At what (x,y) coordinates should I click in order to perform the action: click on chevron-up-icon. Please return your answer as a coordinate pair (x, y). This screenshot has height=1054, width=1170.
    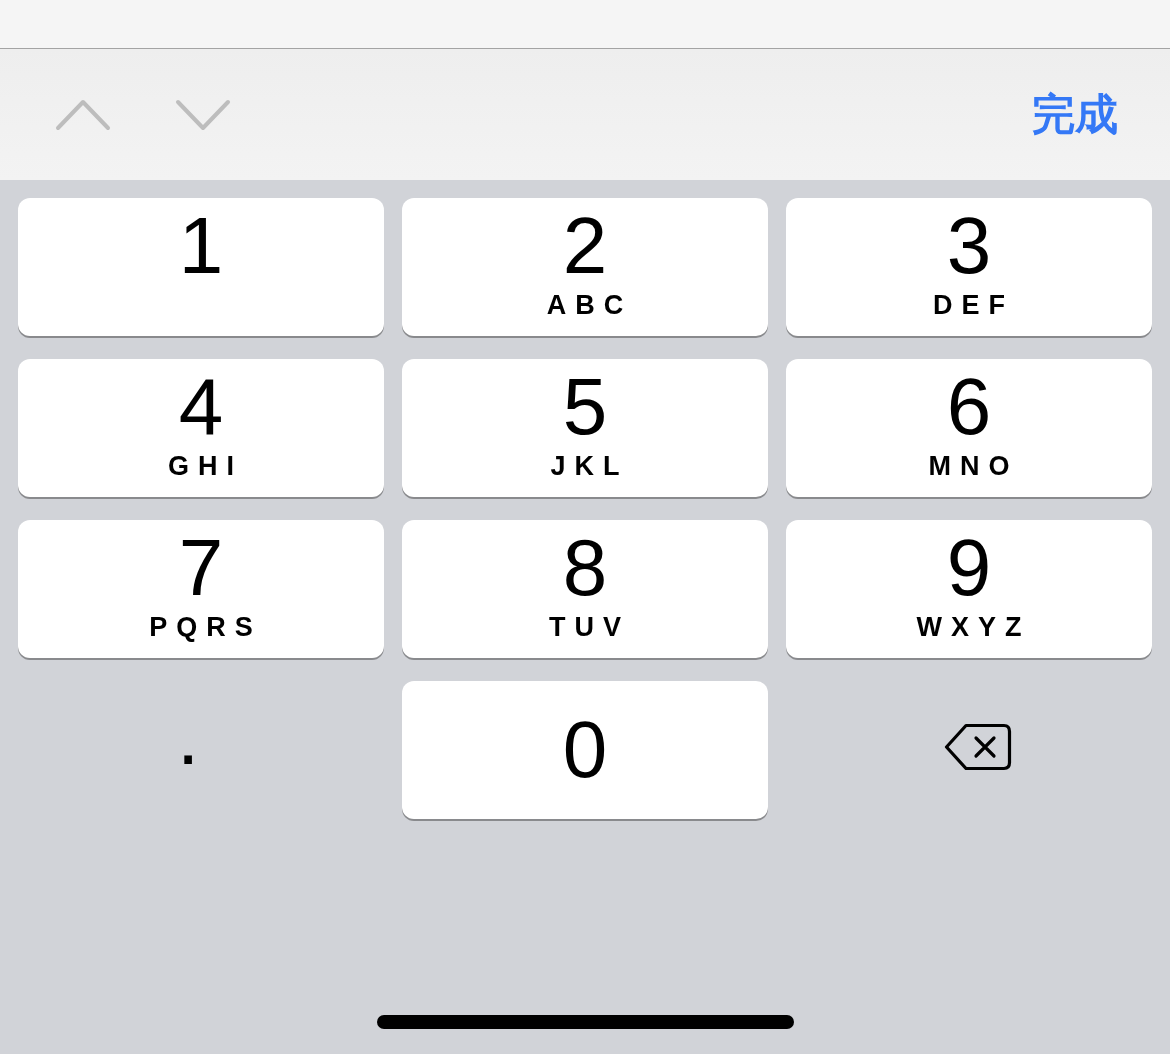
    Looking at the image, I should click on (83, 114).